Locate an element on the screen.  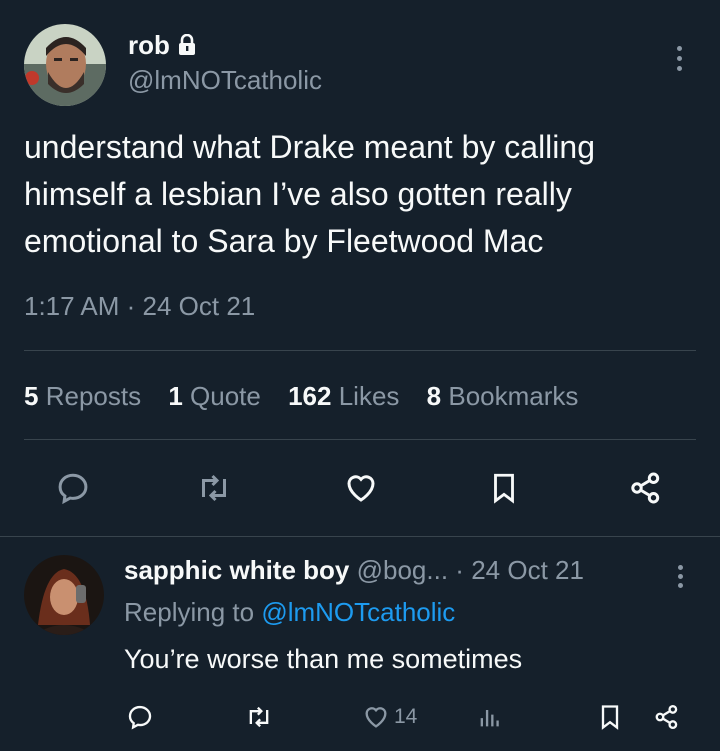
reply-avatar-image is located at coordinates (64, 595).